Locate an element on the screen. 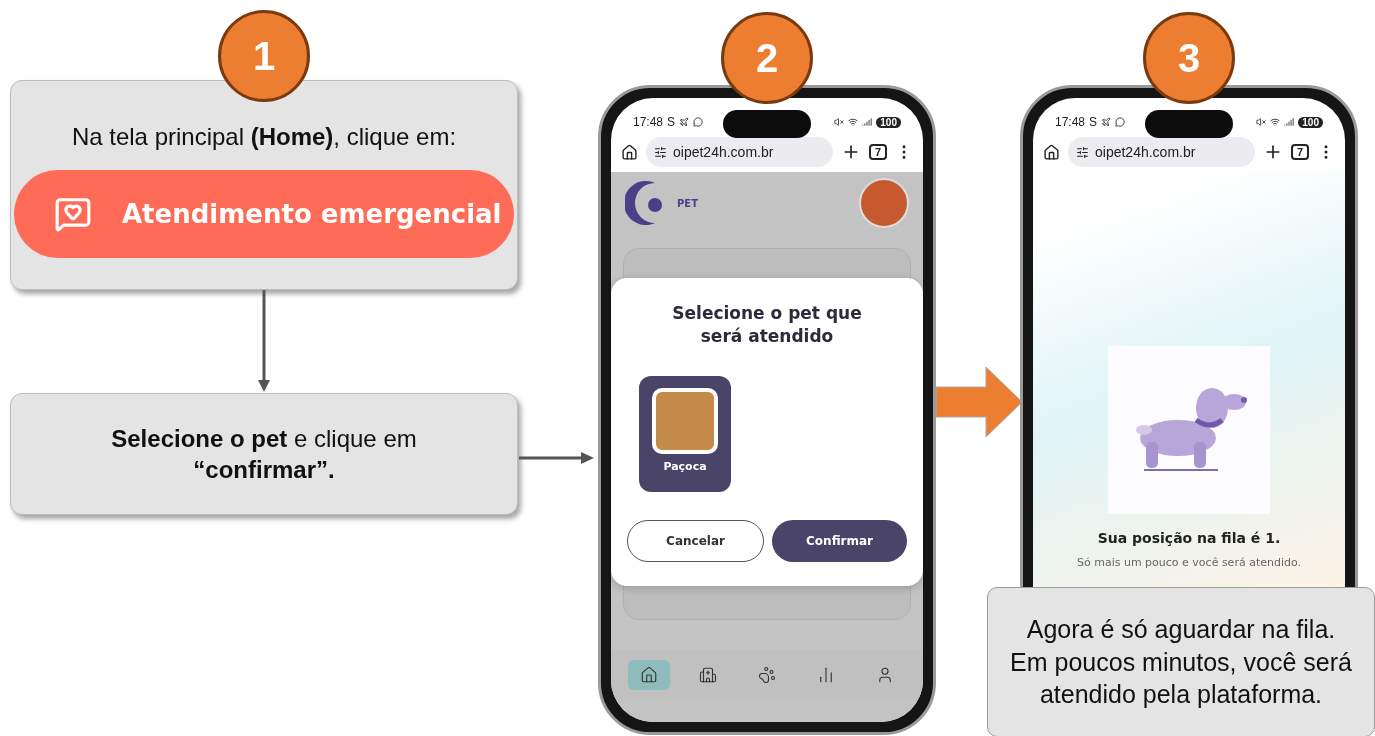 The width and height of the screenshot is (1375, 736). queue-subtitle: Só mais um pouco e você será atendido. is located at coordinates (1189, 562).